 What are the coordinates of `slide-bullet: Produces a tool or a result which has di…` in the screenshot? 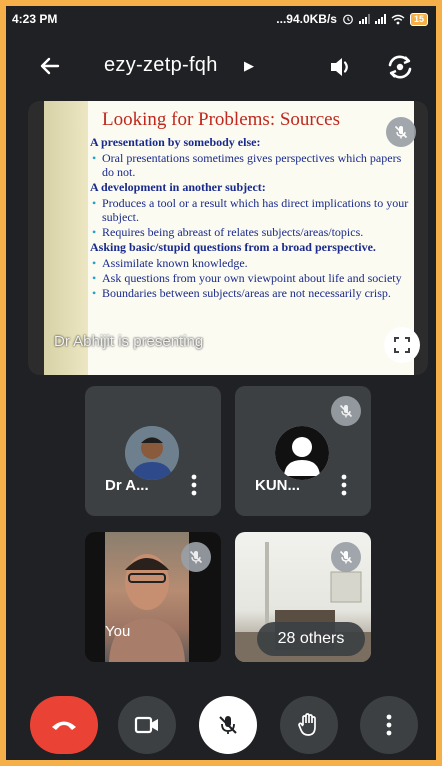 It's located at (251, 210).